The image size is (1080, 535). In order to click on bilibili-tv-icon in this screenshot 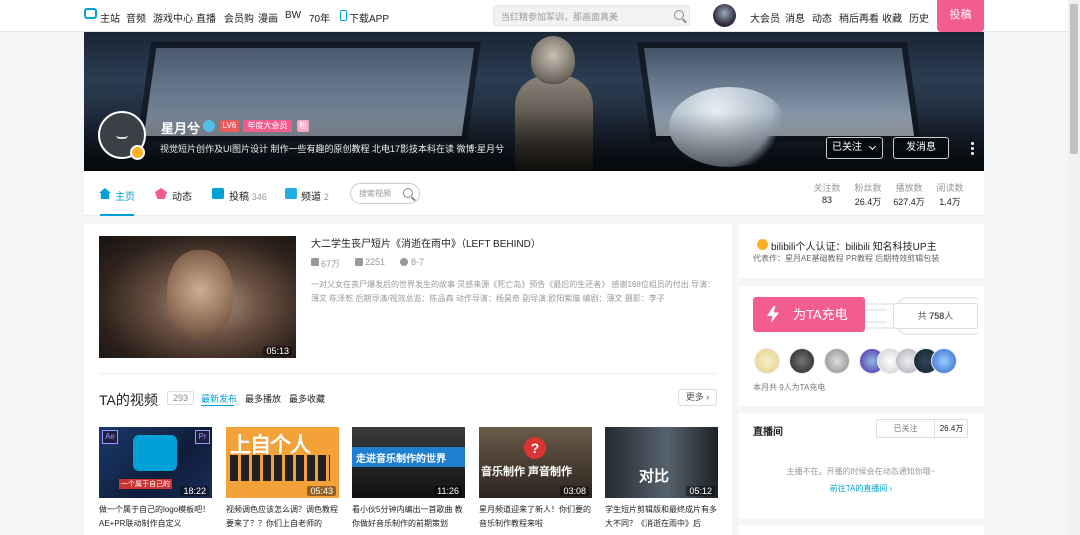, I will do `click(90, 13)`.